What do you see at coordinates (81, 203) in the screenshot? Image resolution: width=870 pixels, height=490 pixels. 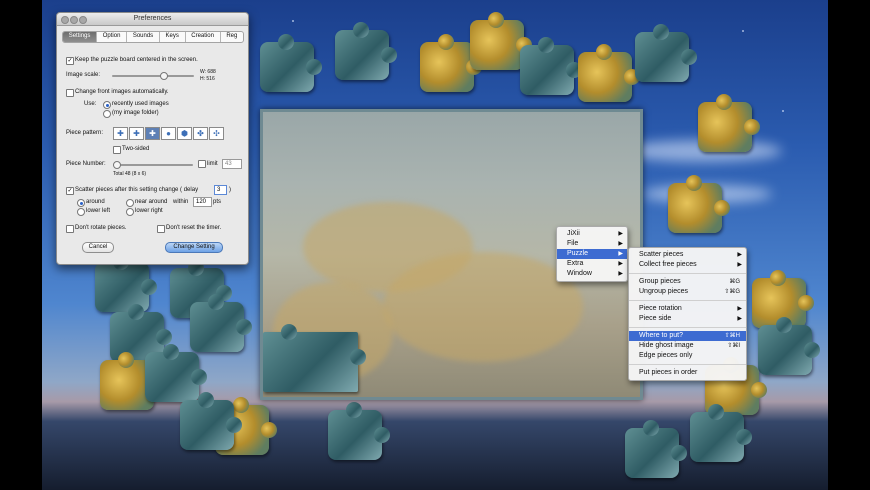 I see `scatter-around-radio` at bounding box center [81, 203].